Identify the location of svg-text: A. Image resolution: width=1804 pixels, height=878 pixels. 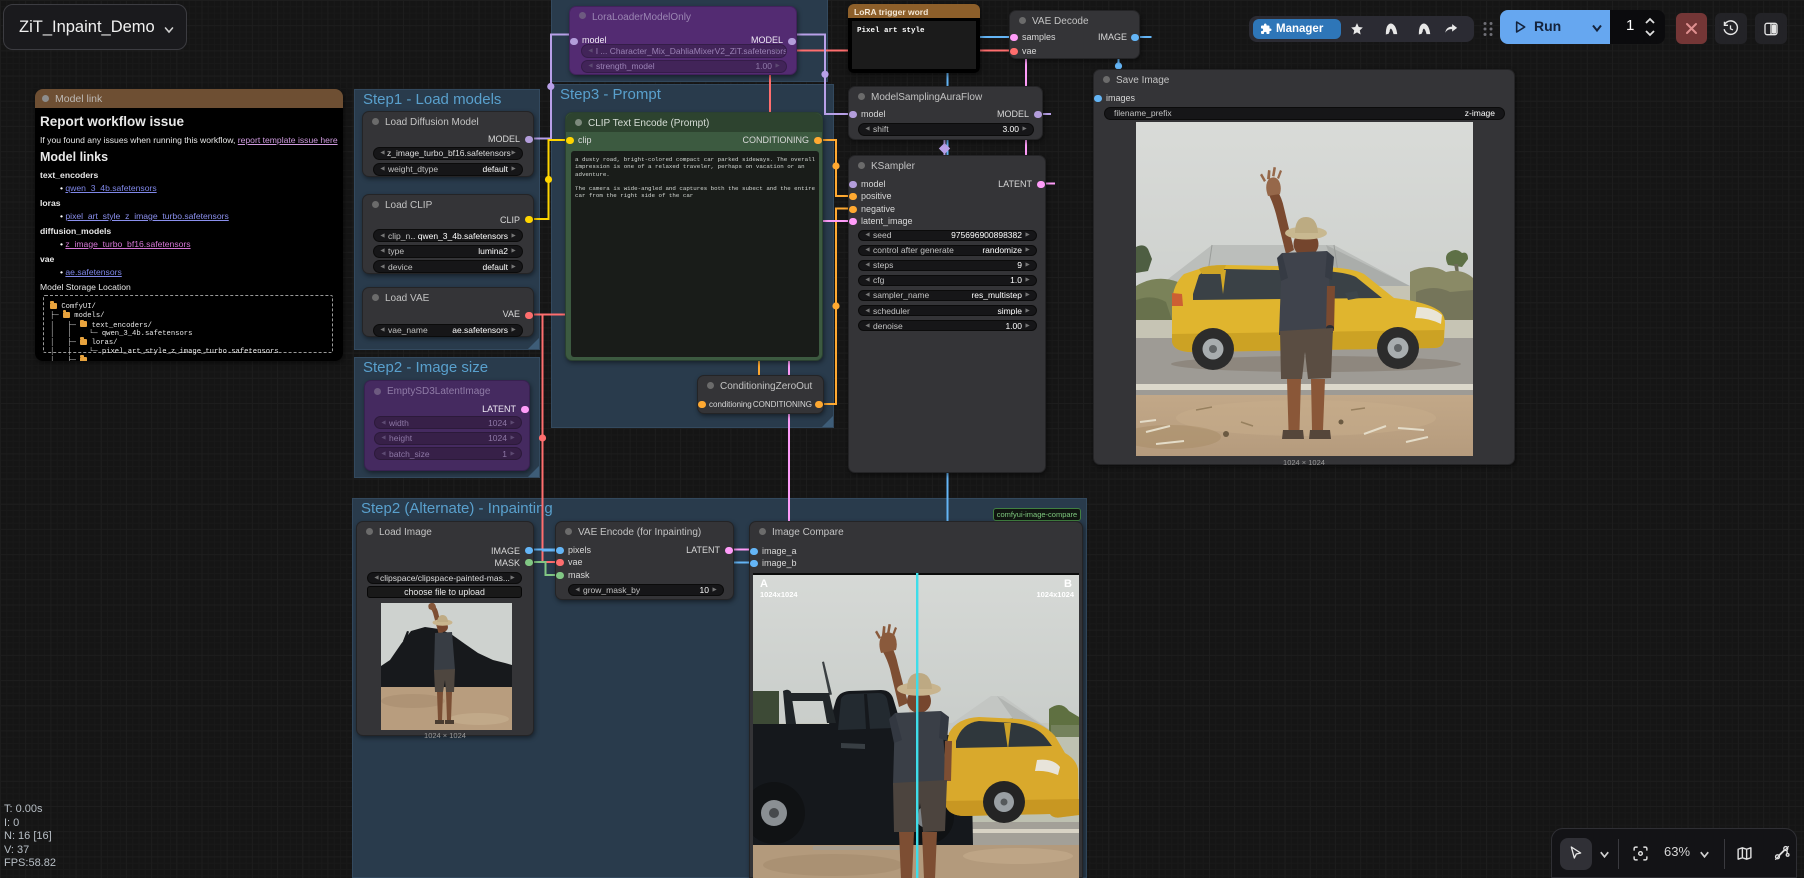
(764, 584).